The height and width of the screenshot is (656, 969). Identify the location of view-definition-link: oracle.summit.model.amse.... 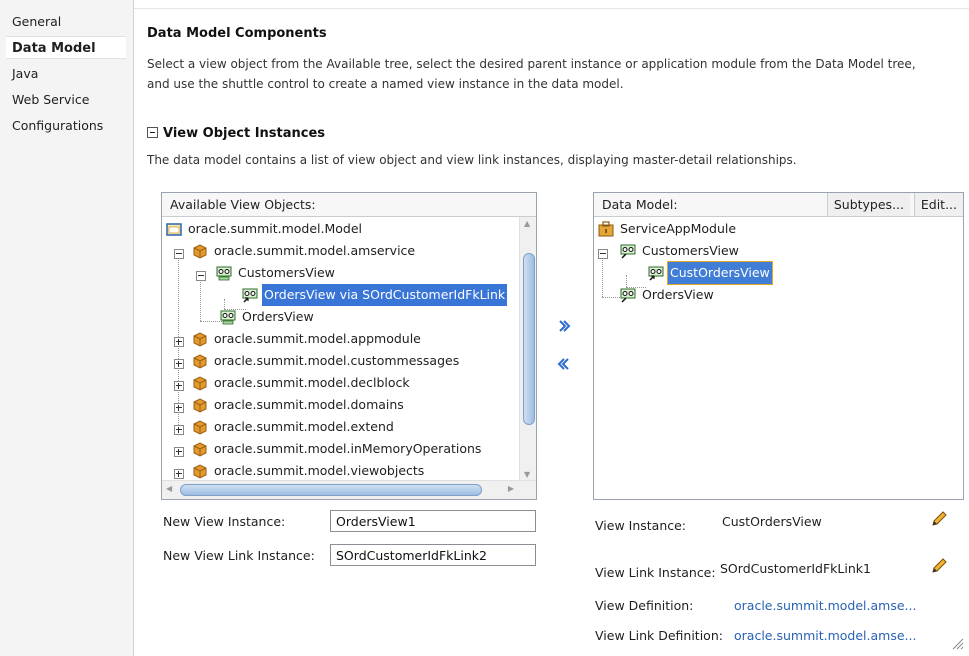
(825, 605).